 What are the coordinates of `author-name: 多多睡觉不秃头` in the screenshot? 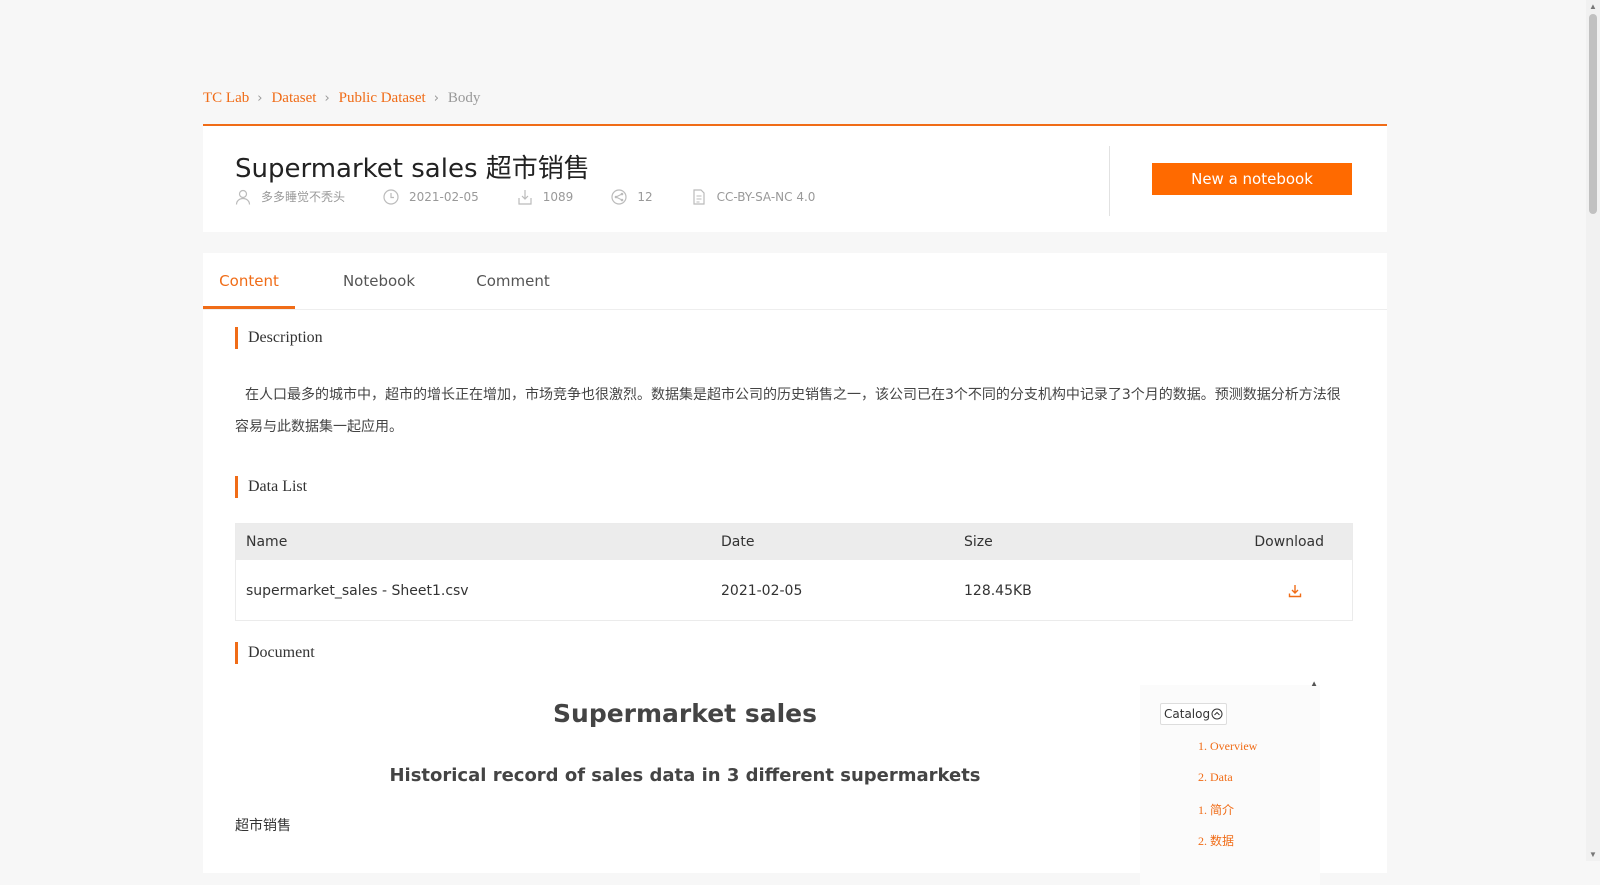 It's located at (303, 196).